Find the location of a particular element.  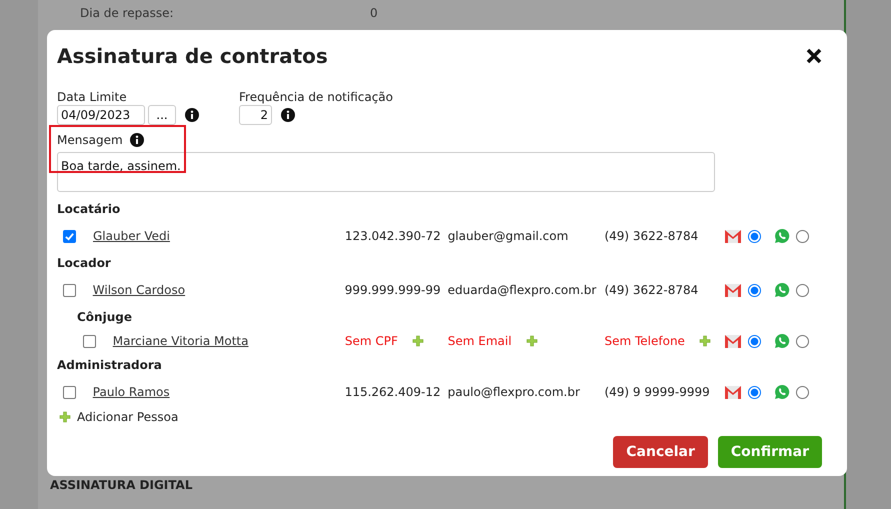

cancel-button: Cancelar is located at coordinates (660, 452).